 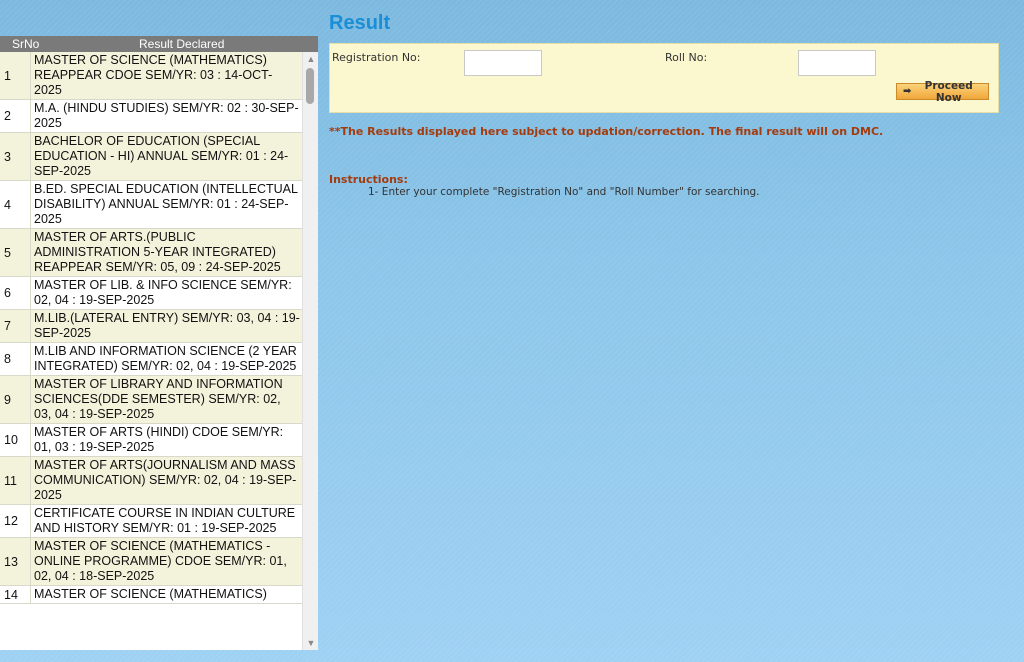 What do you see at coordinates (15, 561) in the screenshot?
I see `result-row-srno: 13` at bounding box center [15, 561].